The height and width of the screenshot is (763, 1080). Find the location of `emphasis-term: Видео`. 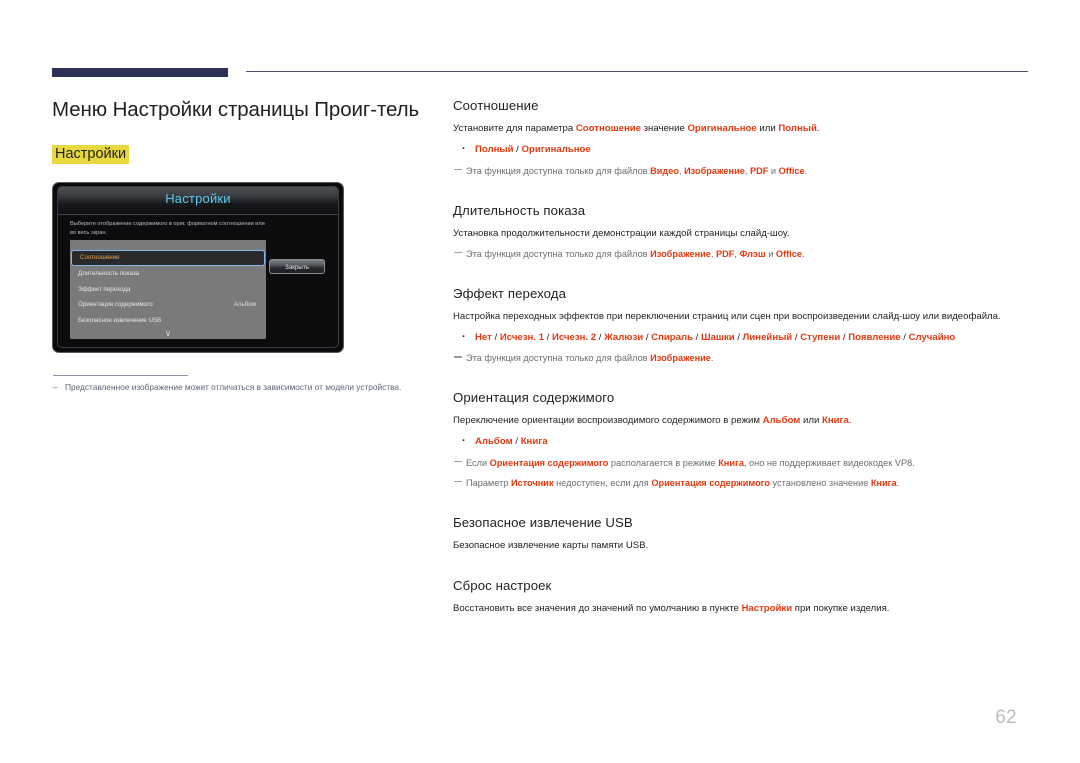

emphasis-term: Видео is located at coordinates (664, 170).